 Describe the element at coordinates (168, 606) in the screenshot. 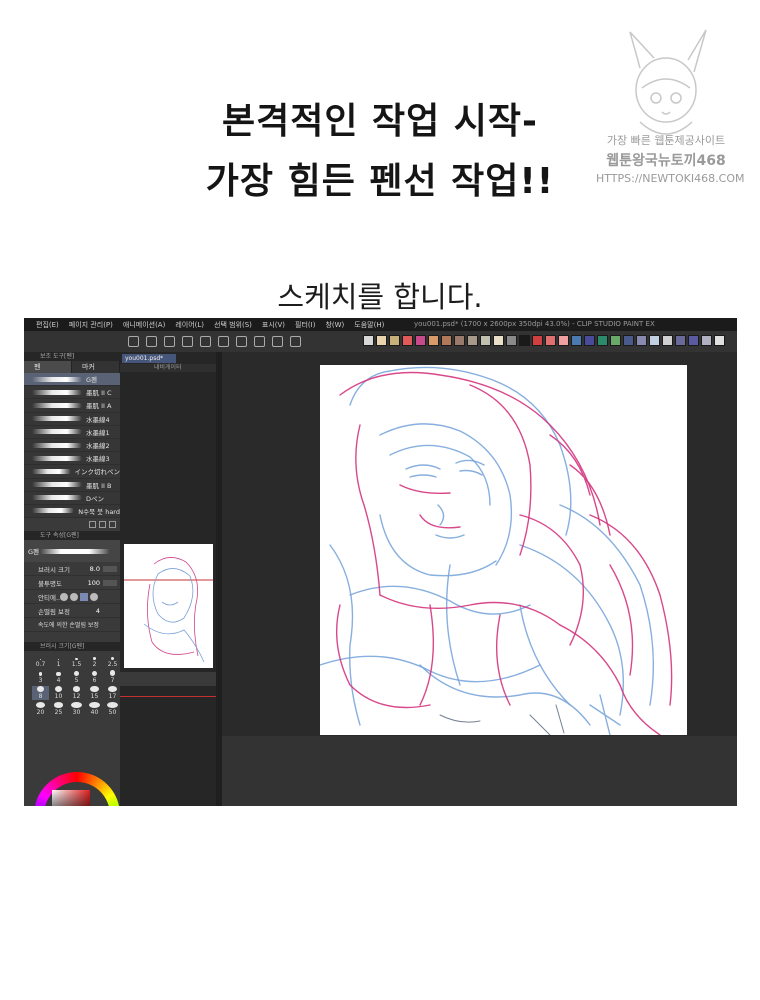

I see `navigator-thumbnail` at that location.